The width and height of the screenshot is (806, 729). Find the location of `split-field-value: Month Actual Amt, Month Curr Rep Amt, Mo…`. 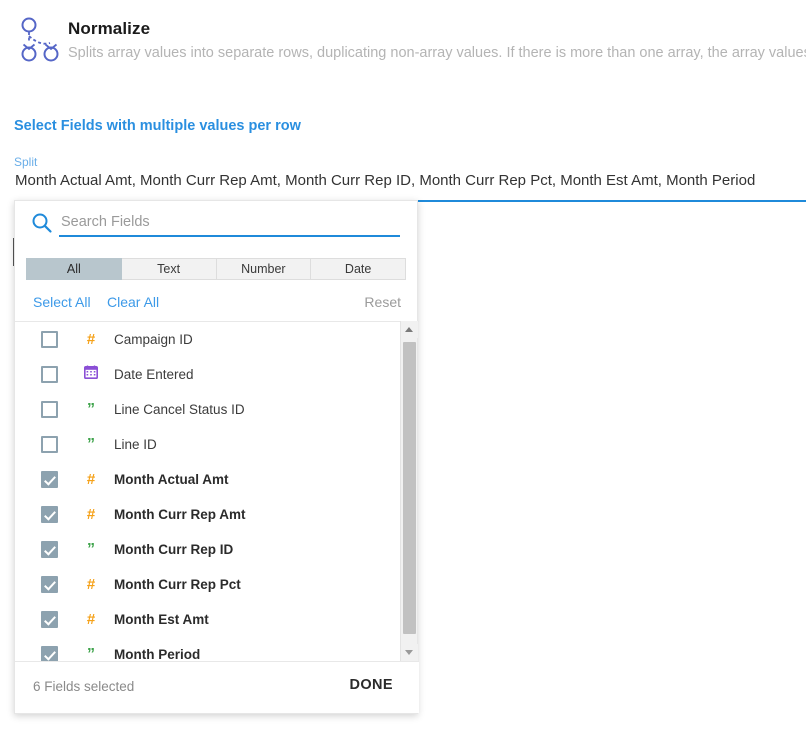

split-field-value: Month Actual Amt, Month Curr Rep Amt, Mo… is located at coordinates (410, 180).